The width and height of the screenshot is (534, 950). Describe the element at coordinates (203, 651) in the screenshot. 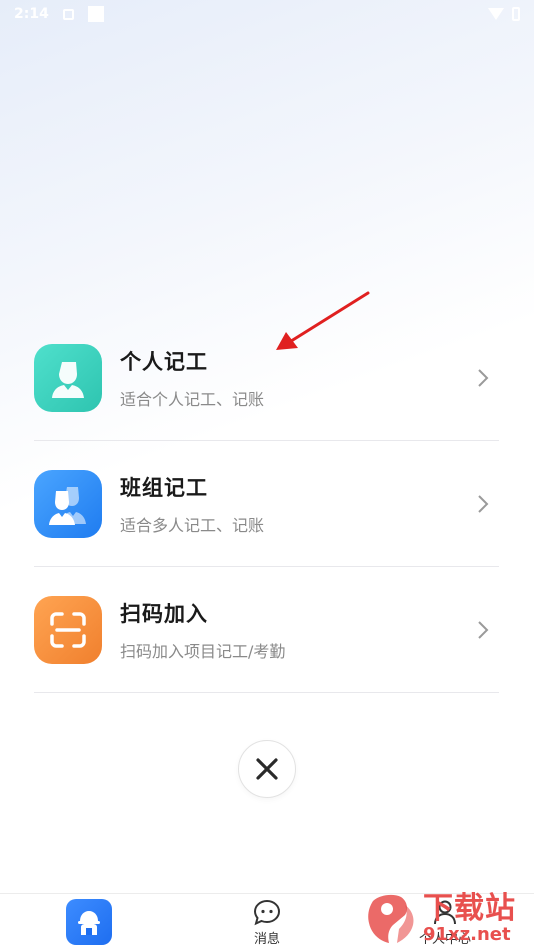

I see `menu-subtitle: 扫码加入项目记工/考勤` at that location.